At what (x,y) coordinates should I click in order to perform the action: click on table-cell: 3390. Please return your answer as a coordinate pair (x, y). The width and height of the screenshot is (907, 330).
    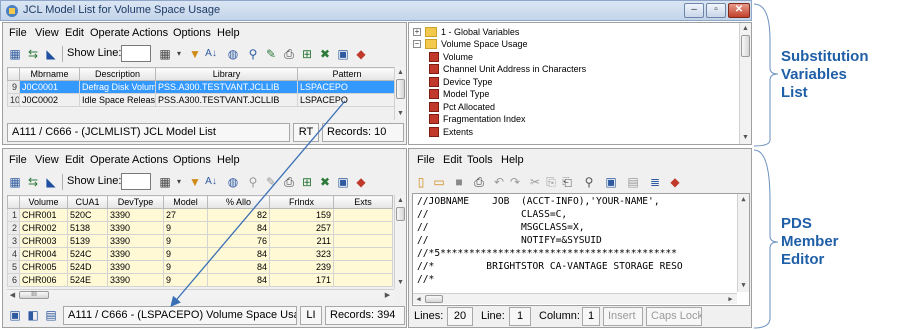
    Looking at the image, I should click on (135, 215).